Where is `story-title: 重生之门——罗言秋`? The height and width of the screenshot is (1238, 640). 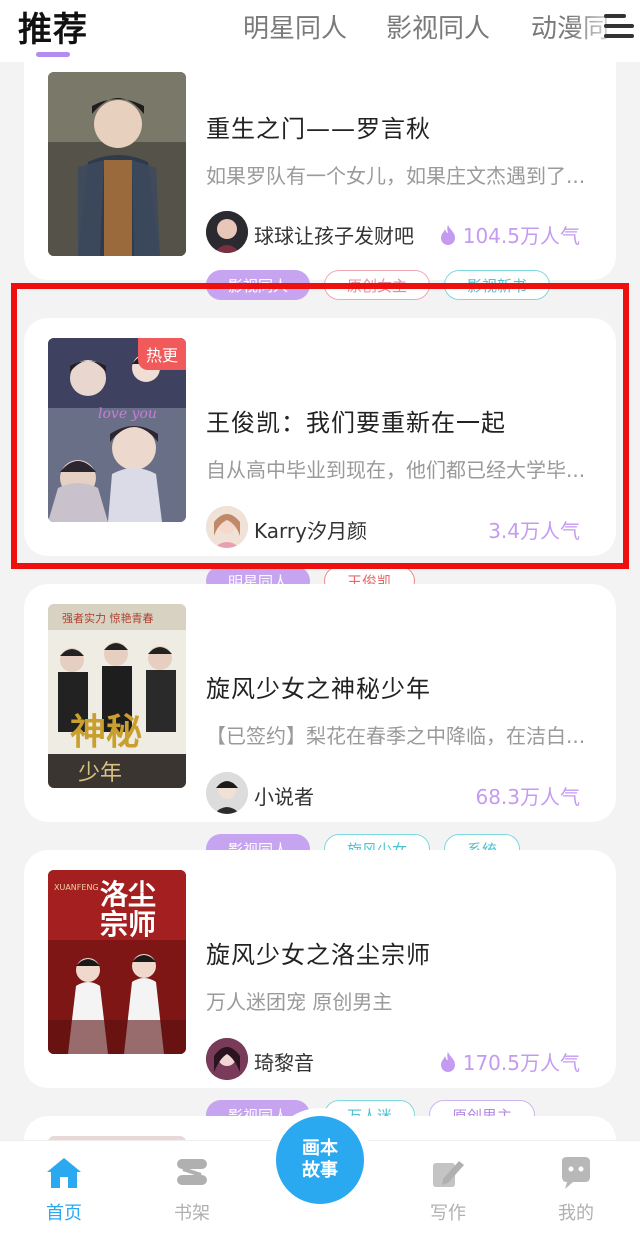 story-title: 重生之门——罗言秋 is located at coordinates (318, 126).